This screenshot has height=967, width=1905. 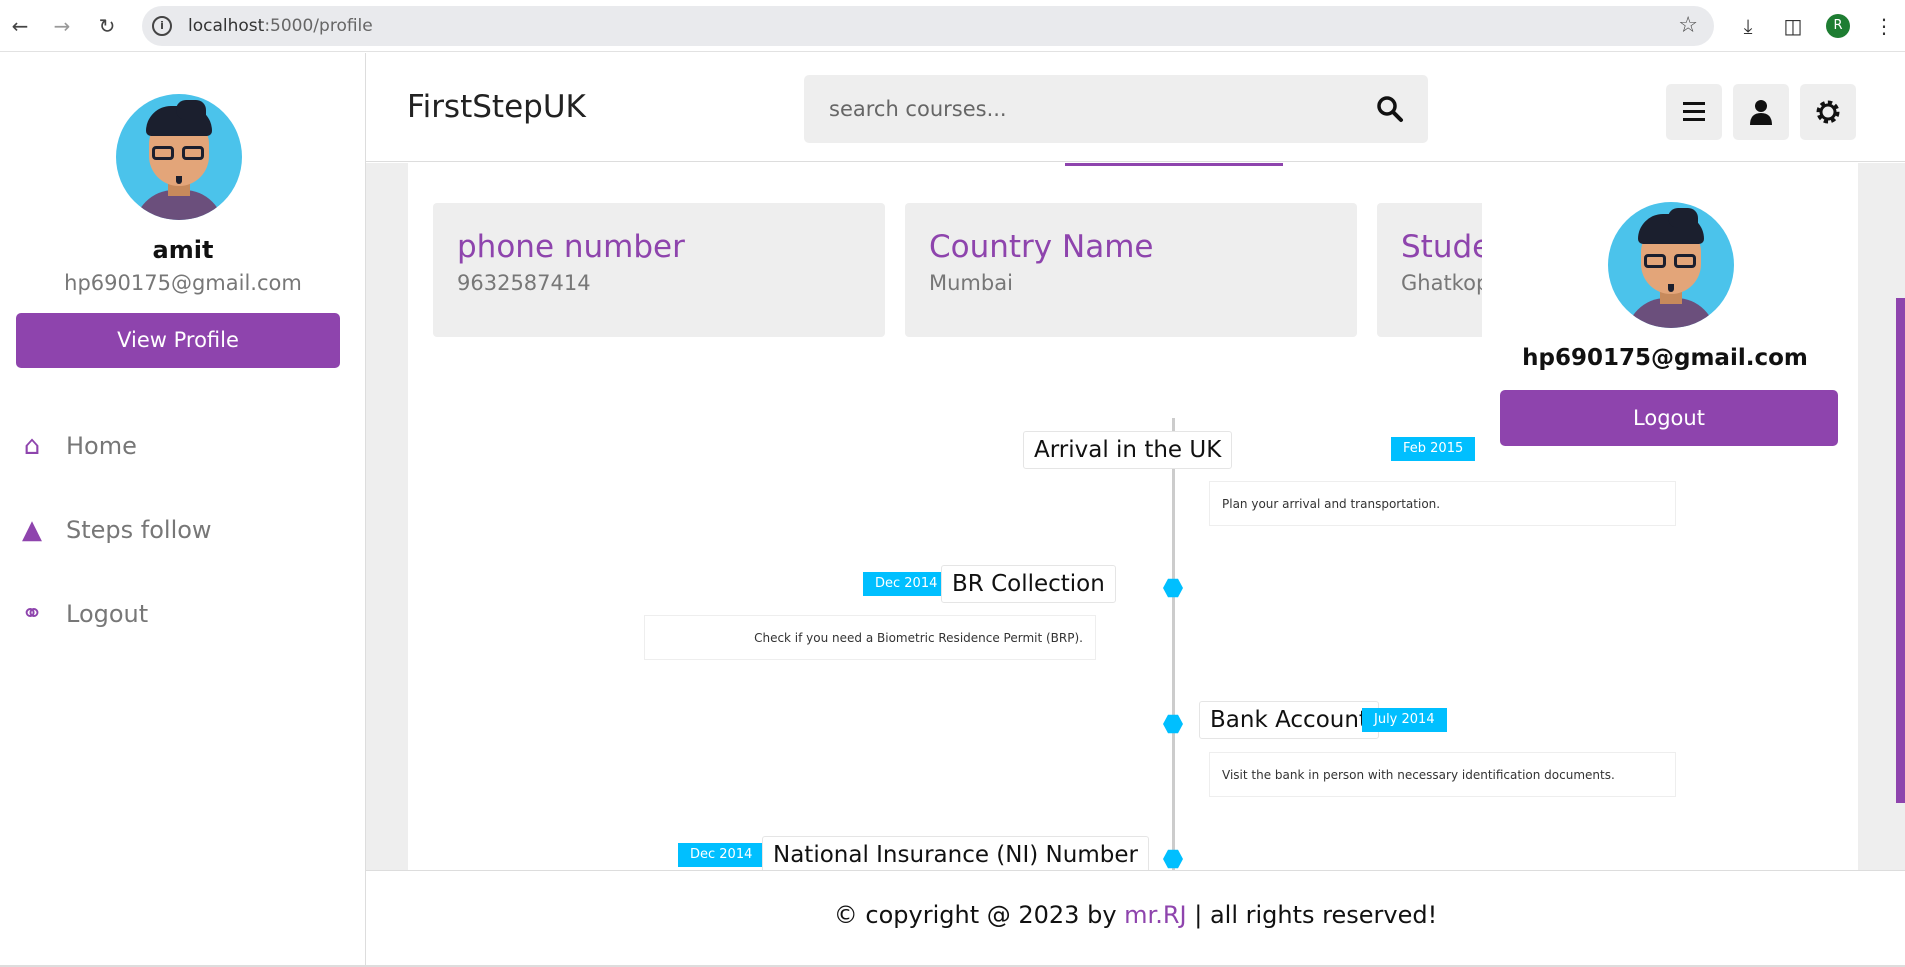 I want to click on page-scrollbar, so click(x=1900, y=550).